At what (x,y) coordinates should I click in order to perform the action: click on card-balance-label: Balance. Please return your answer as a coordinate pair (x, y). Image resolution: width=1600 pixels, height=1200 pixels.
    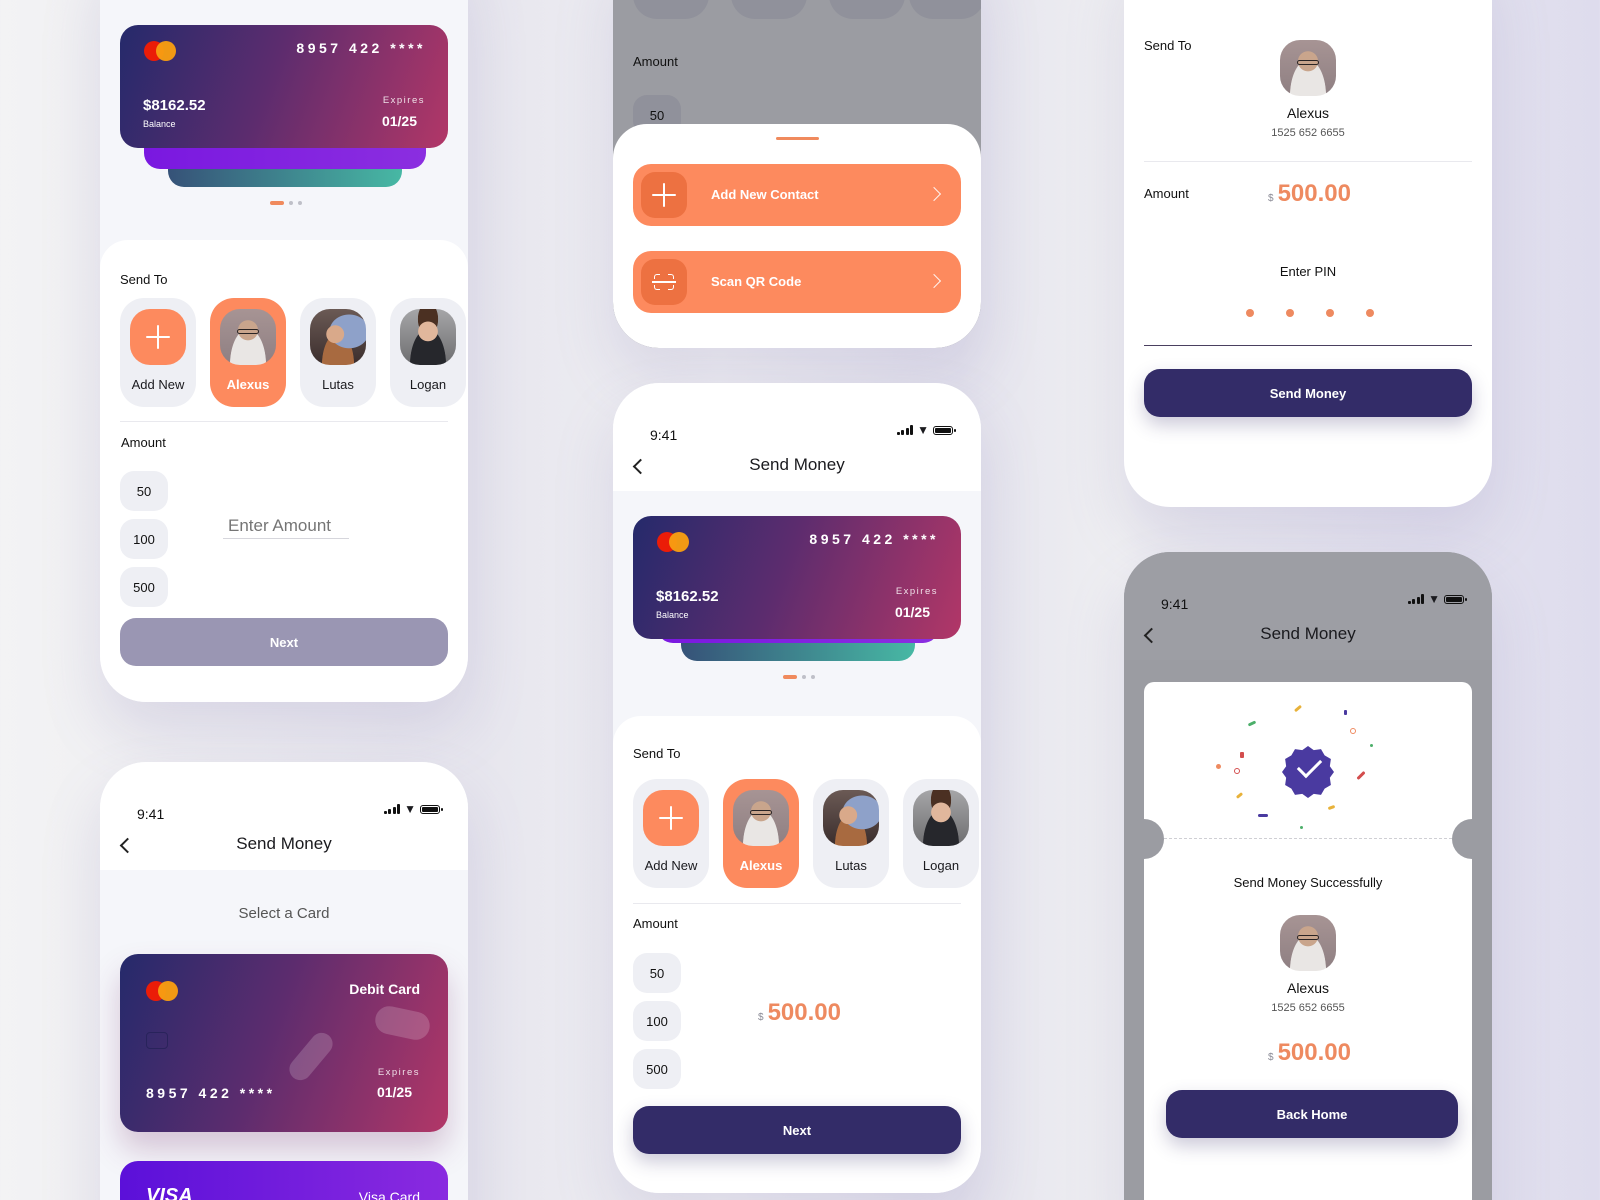
    Looking at the image, I should click on (672, 615).